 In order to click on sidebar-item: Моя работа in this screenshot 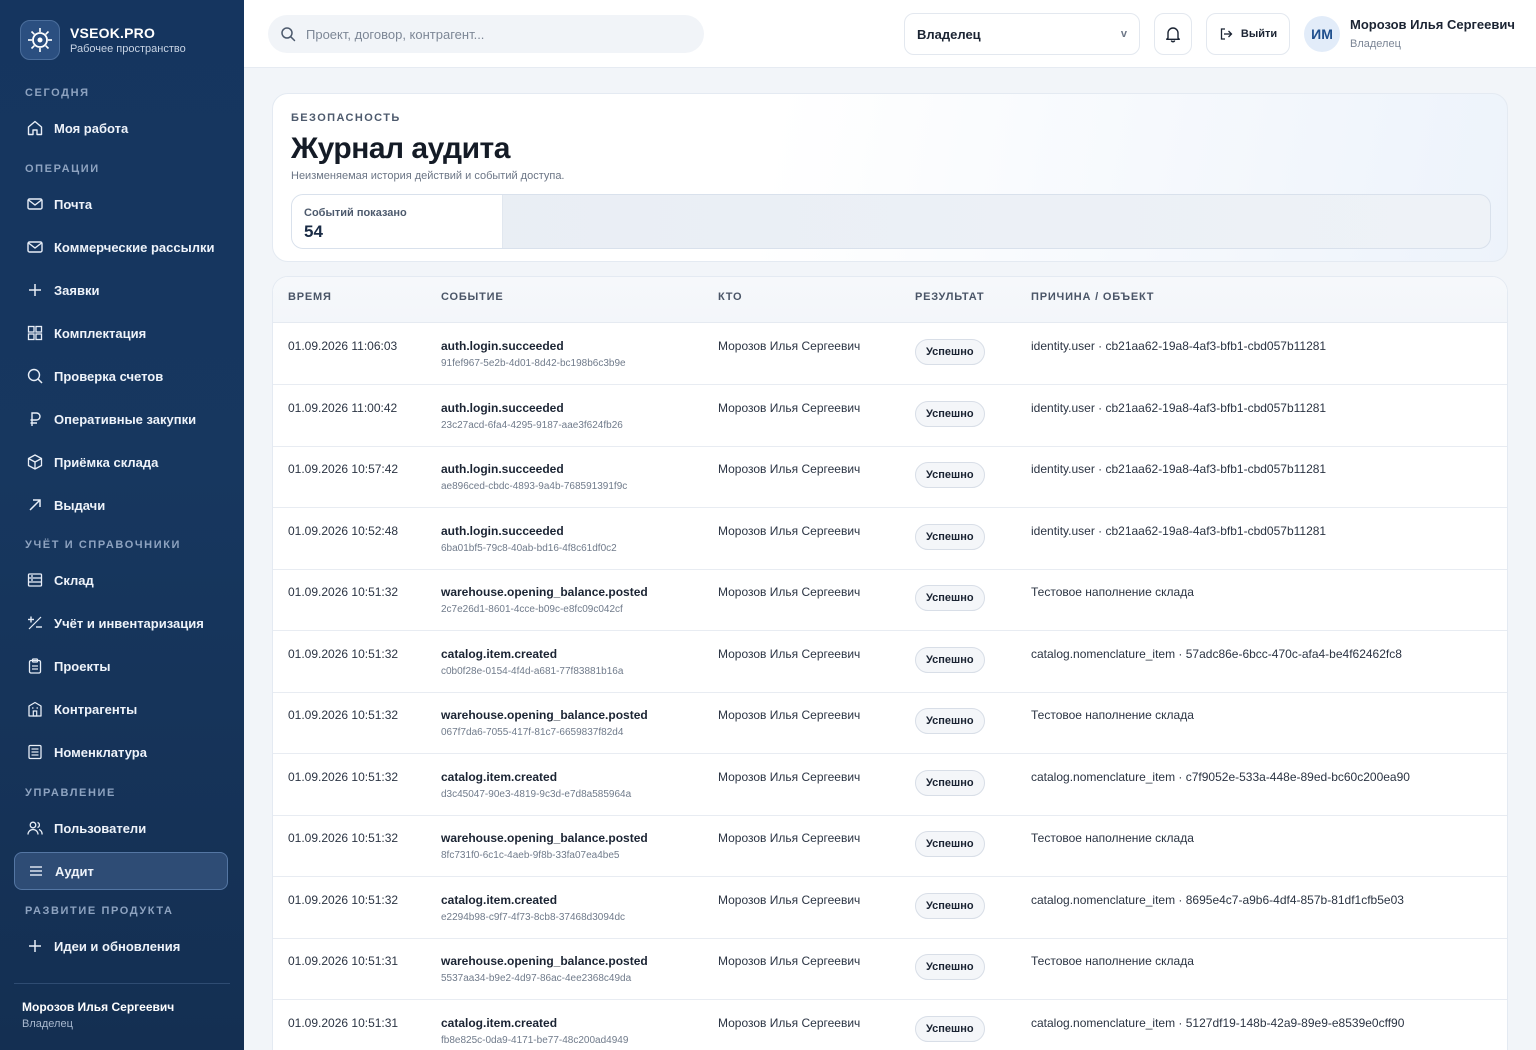, I will do `click(121, 128)`.